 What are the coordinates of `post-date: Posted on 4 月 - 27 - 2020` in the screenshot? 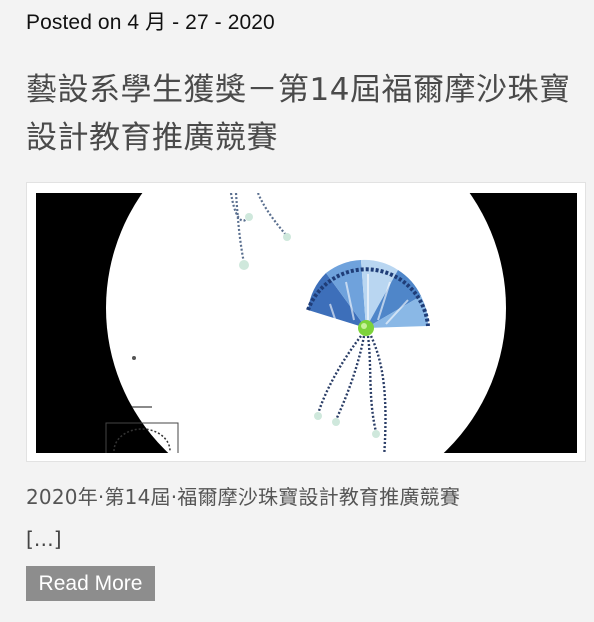 It's located at (150, 22).